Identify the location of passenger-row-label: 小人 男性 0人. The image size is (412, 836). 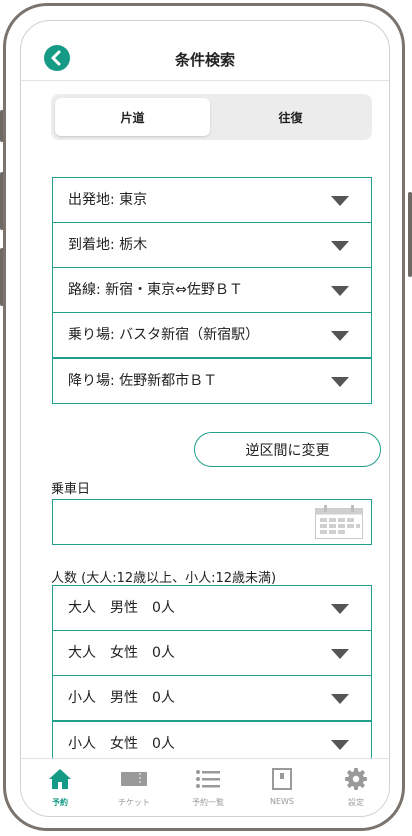
(121, 698).